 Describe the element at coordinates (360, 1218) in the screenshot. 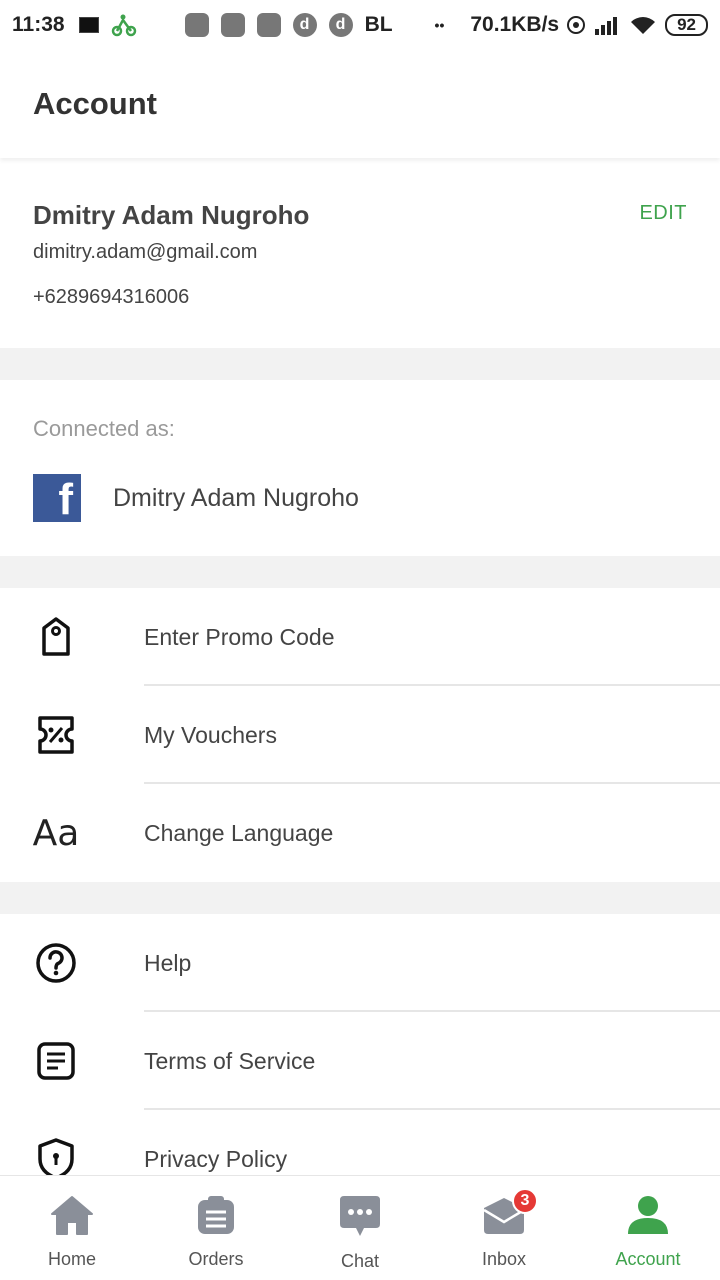

I see `chat-icon` at that location.